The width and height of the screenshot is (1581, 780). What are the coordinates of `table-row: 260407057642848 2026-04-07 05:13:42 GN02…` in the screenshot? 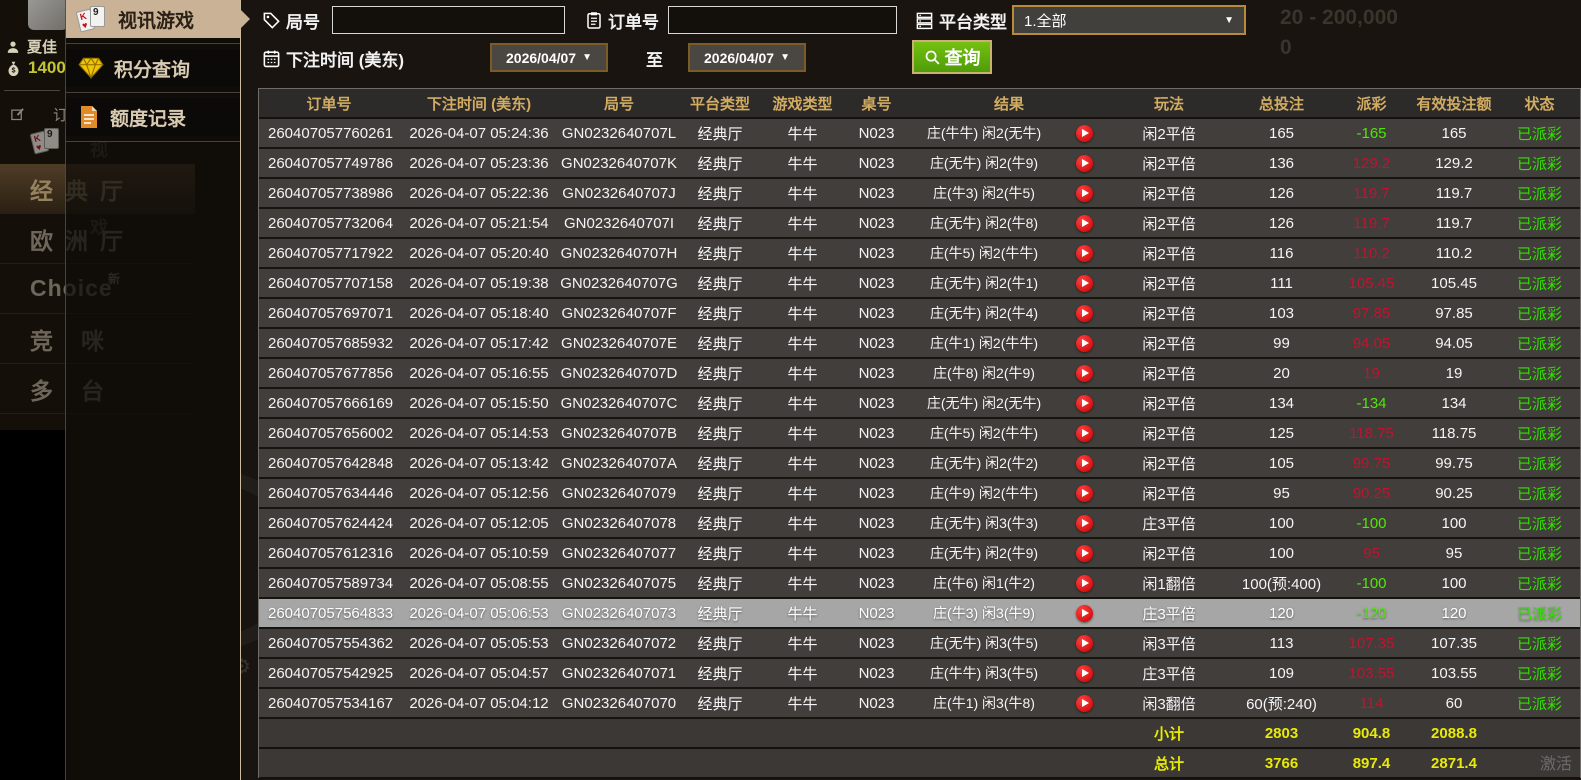 It's located at (919, 464).